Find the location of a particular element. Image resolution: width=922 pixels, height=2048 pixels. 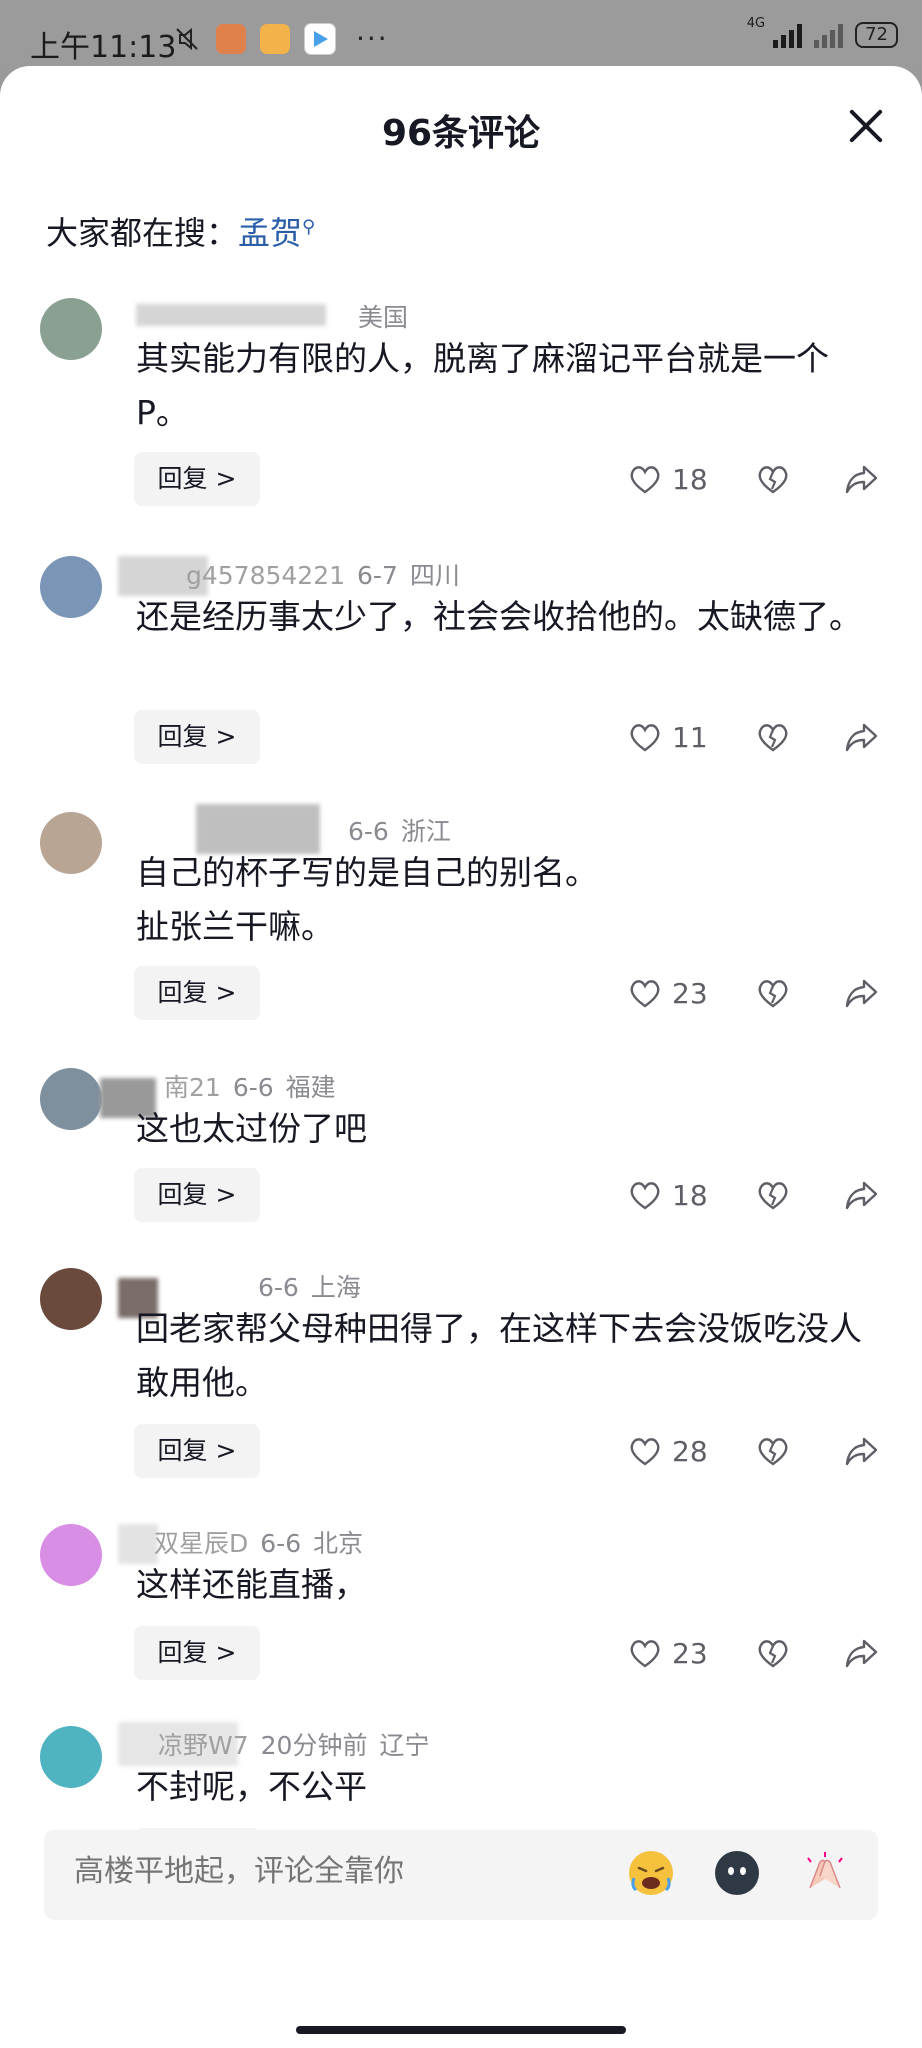

search-icon: ⚲ is located at coordinates (309, 227).